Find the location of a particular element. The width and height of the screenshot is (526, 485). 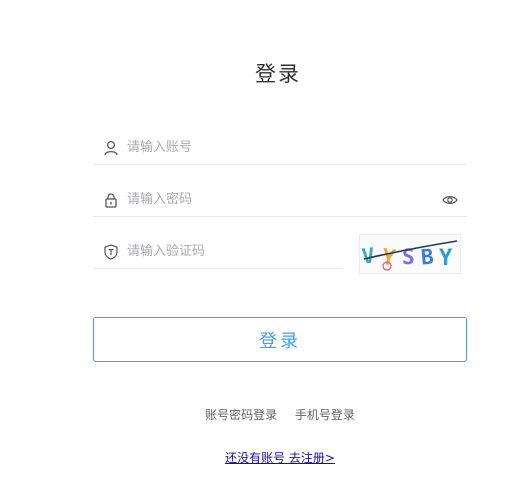

captcha-image: V Y S B Y is located at coordinates (410, 254).